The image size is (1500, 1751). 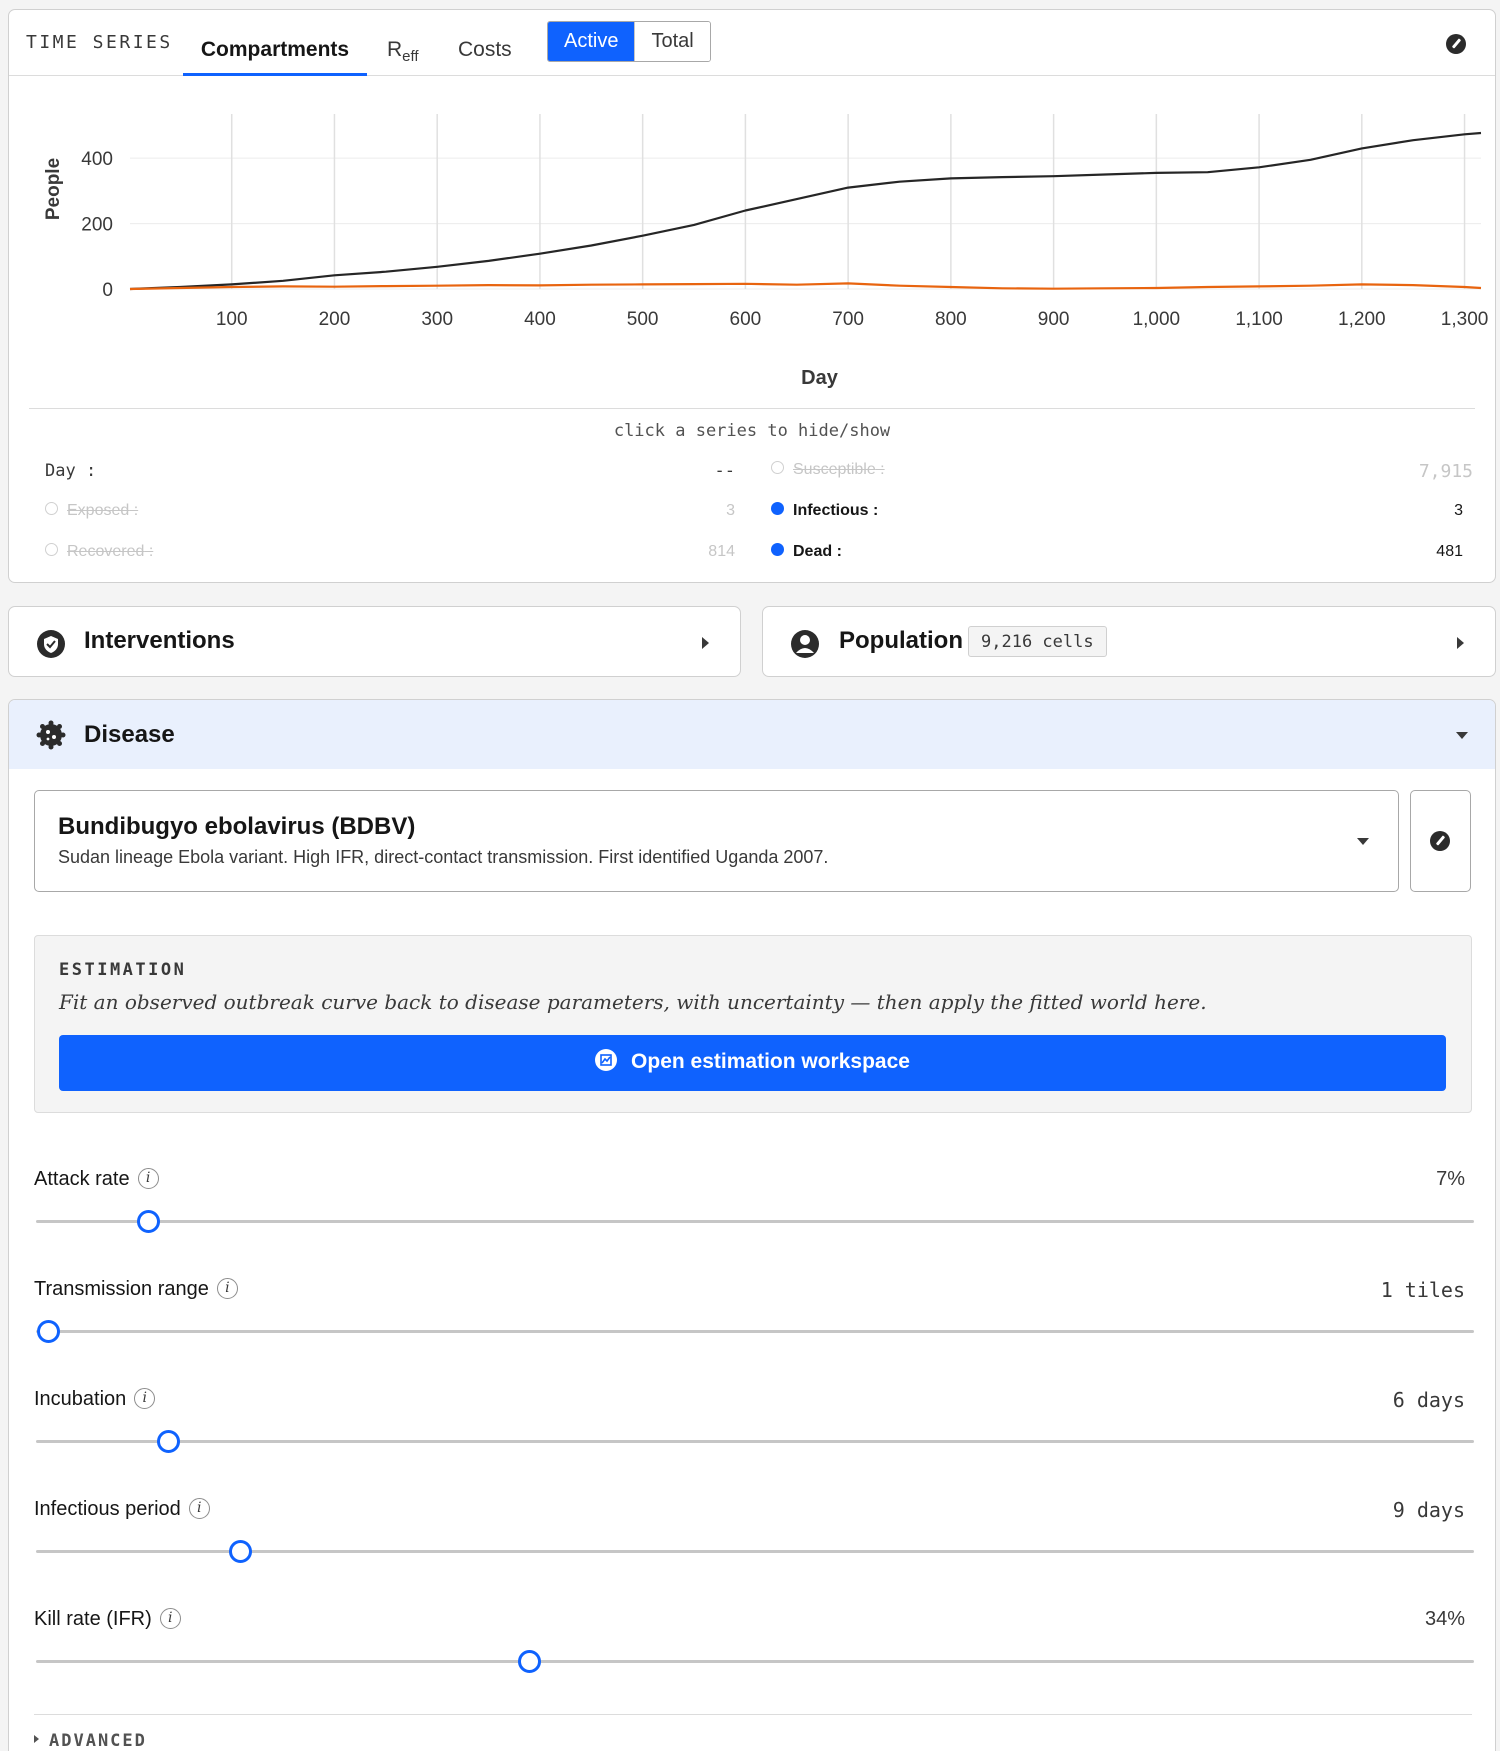 What do you see at coordinates (107, 290) in the screenshot?
I see `y-tick-label: 0` at bounding box center [107, 290].